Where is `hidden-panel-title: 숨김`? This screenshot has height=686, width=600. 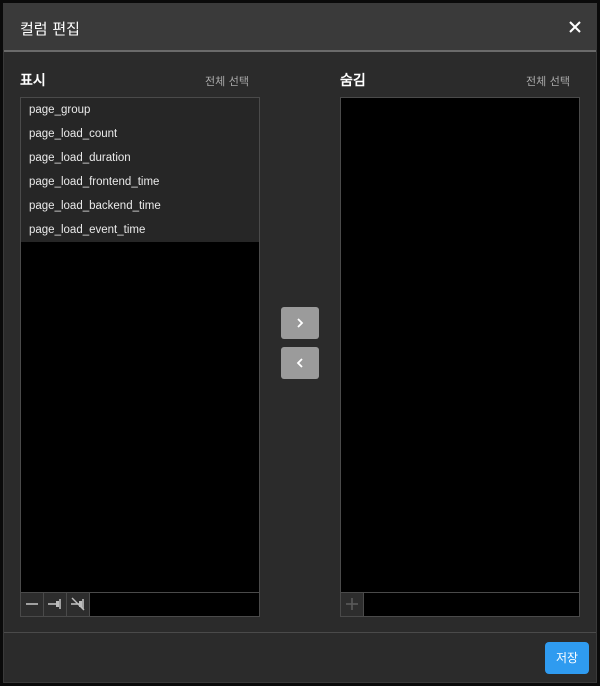
hidden-panel-title: 숨김 is located at coordinates (353, 81).